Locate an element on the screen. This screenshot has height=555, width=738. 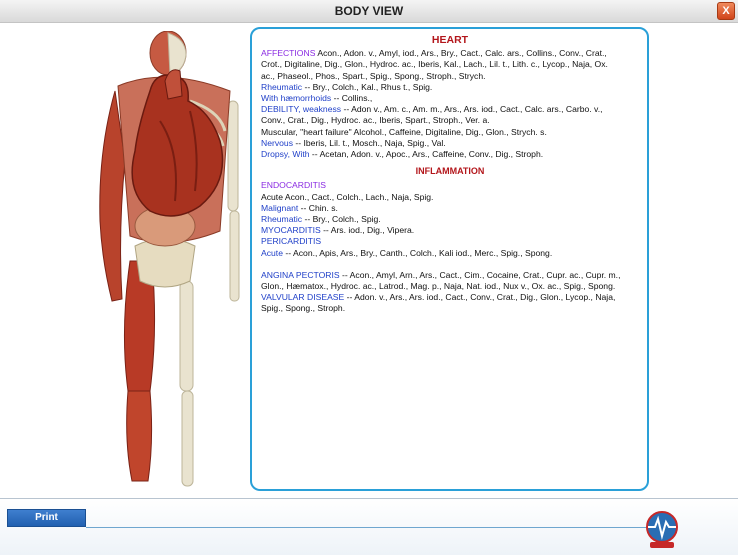
remedy-line: With hæmorrhoids -- Collins., is located at coordinates (450, 98).